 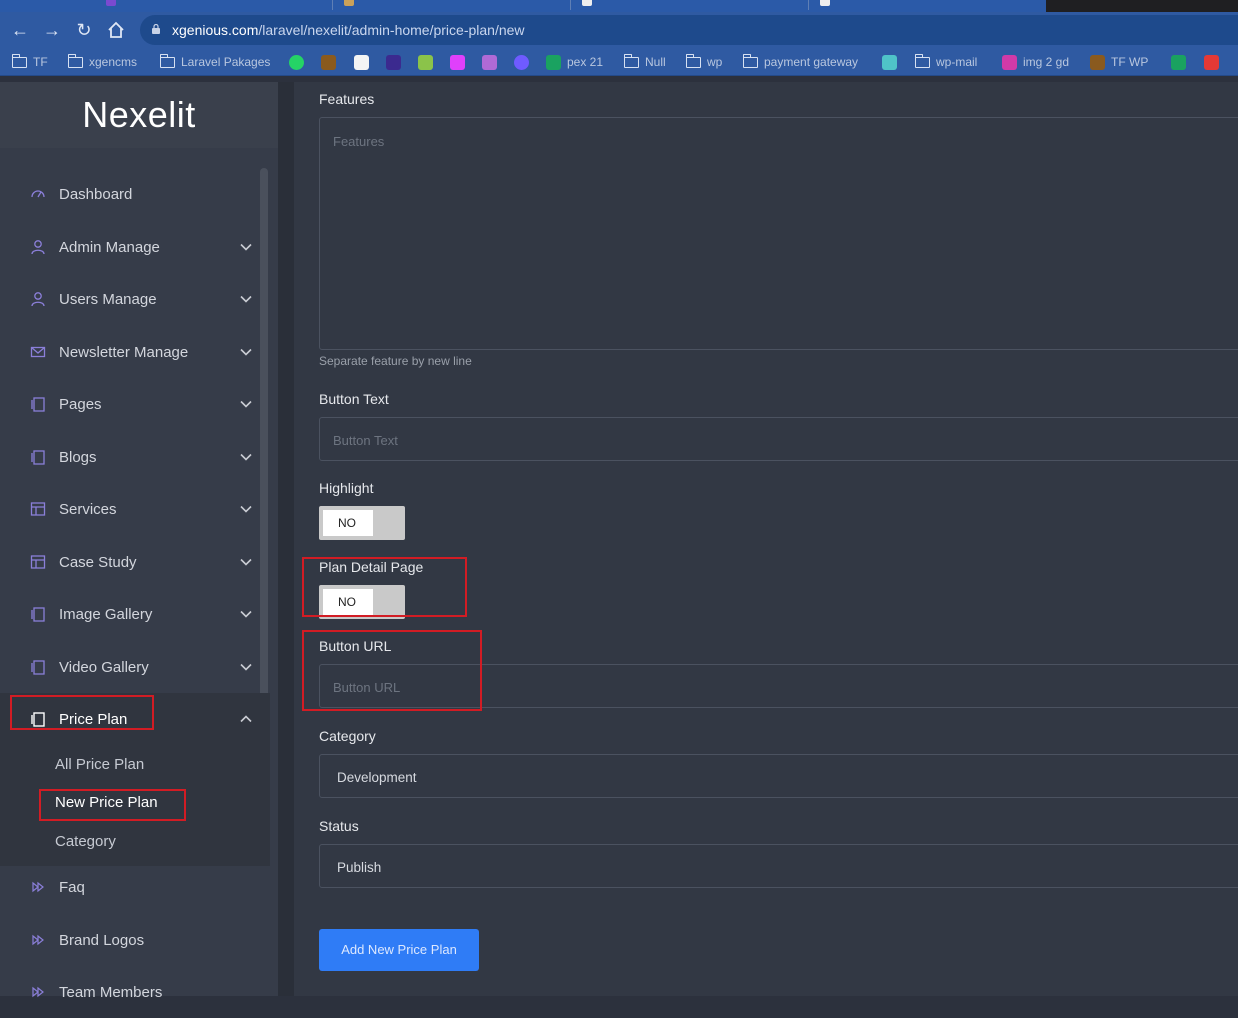 What do you see at coordinates (111, 992) in the screenshot?
I see `sidebar-item-label: Team Members` at bounding box center [111, 992].